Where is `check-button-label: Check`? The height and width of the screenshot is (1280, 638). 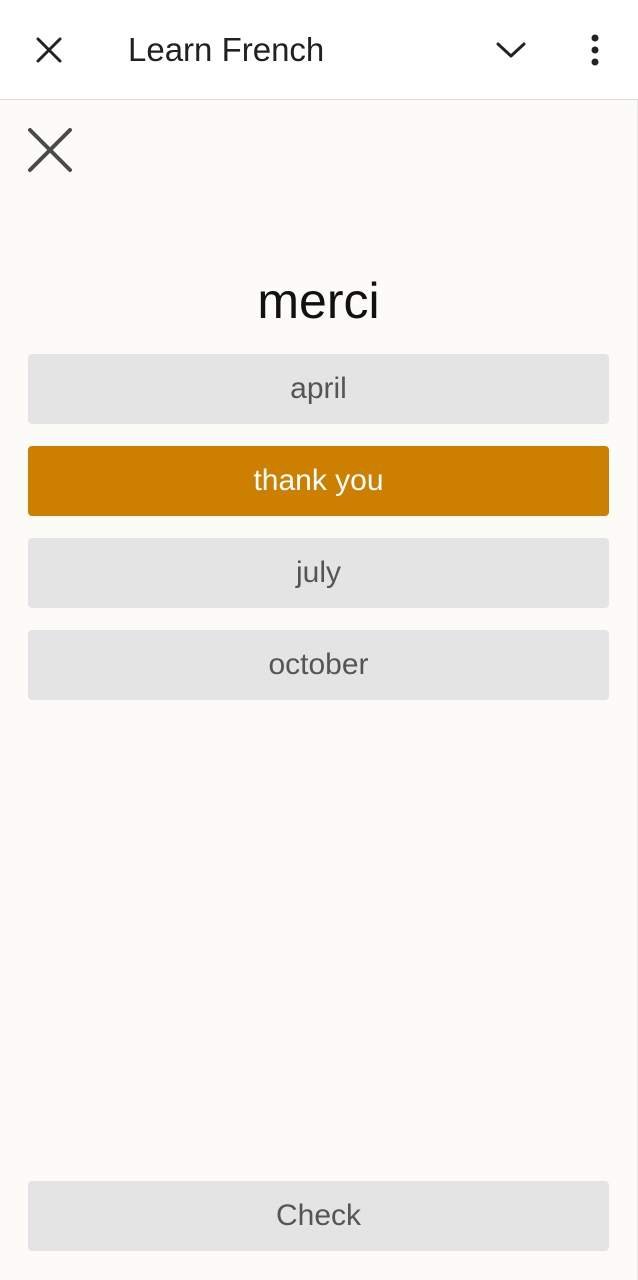 check-button-label: Check is located at coordinates (318, 1215).